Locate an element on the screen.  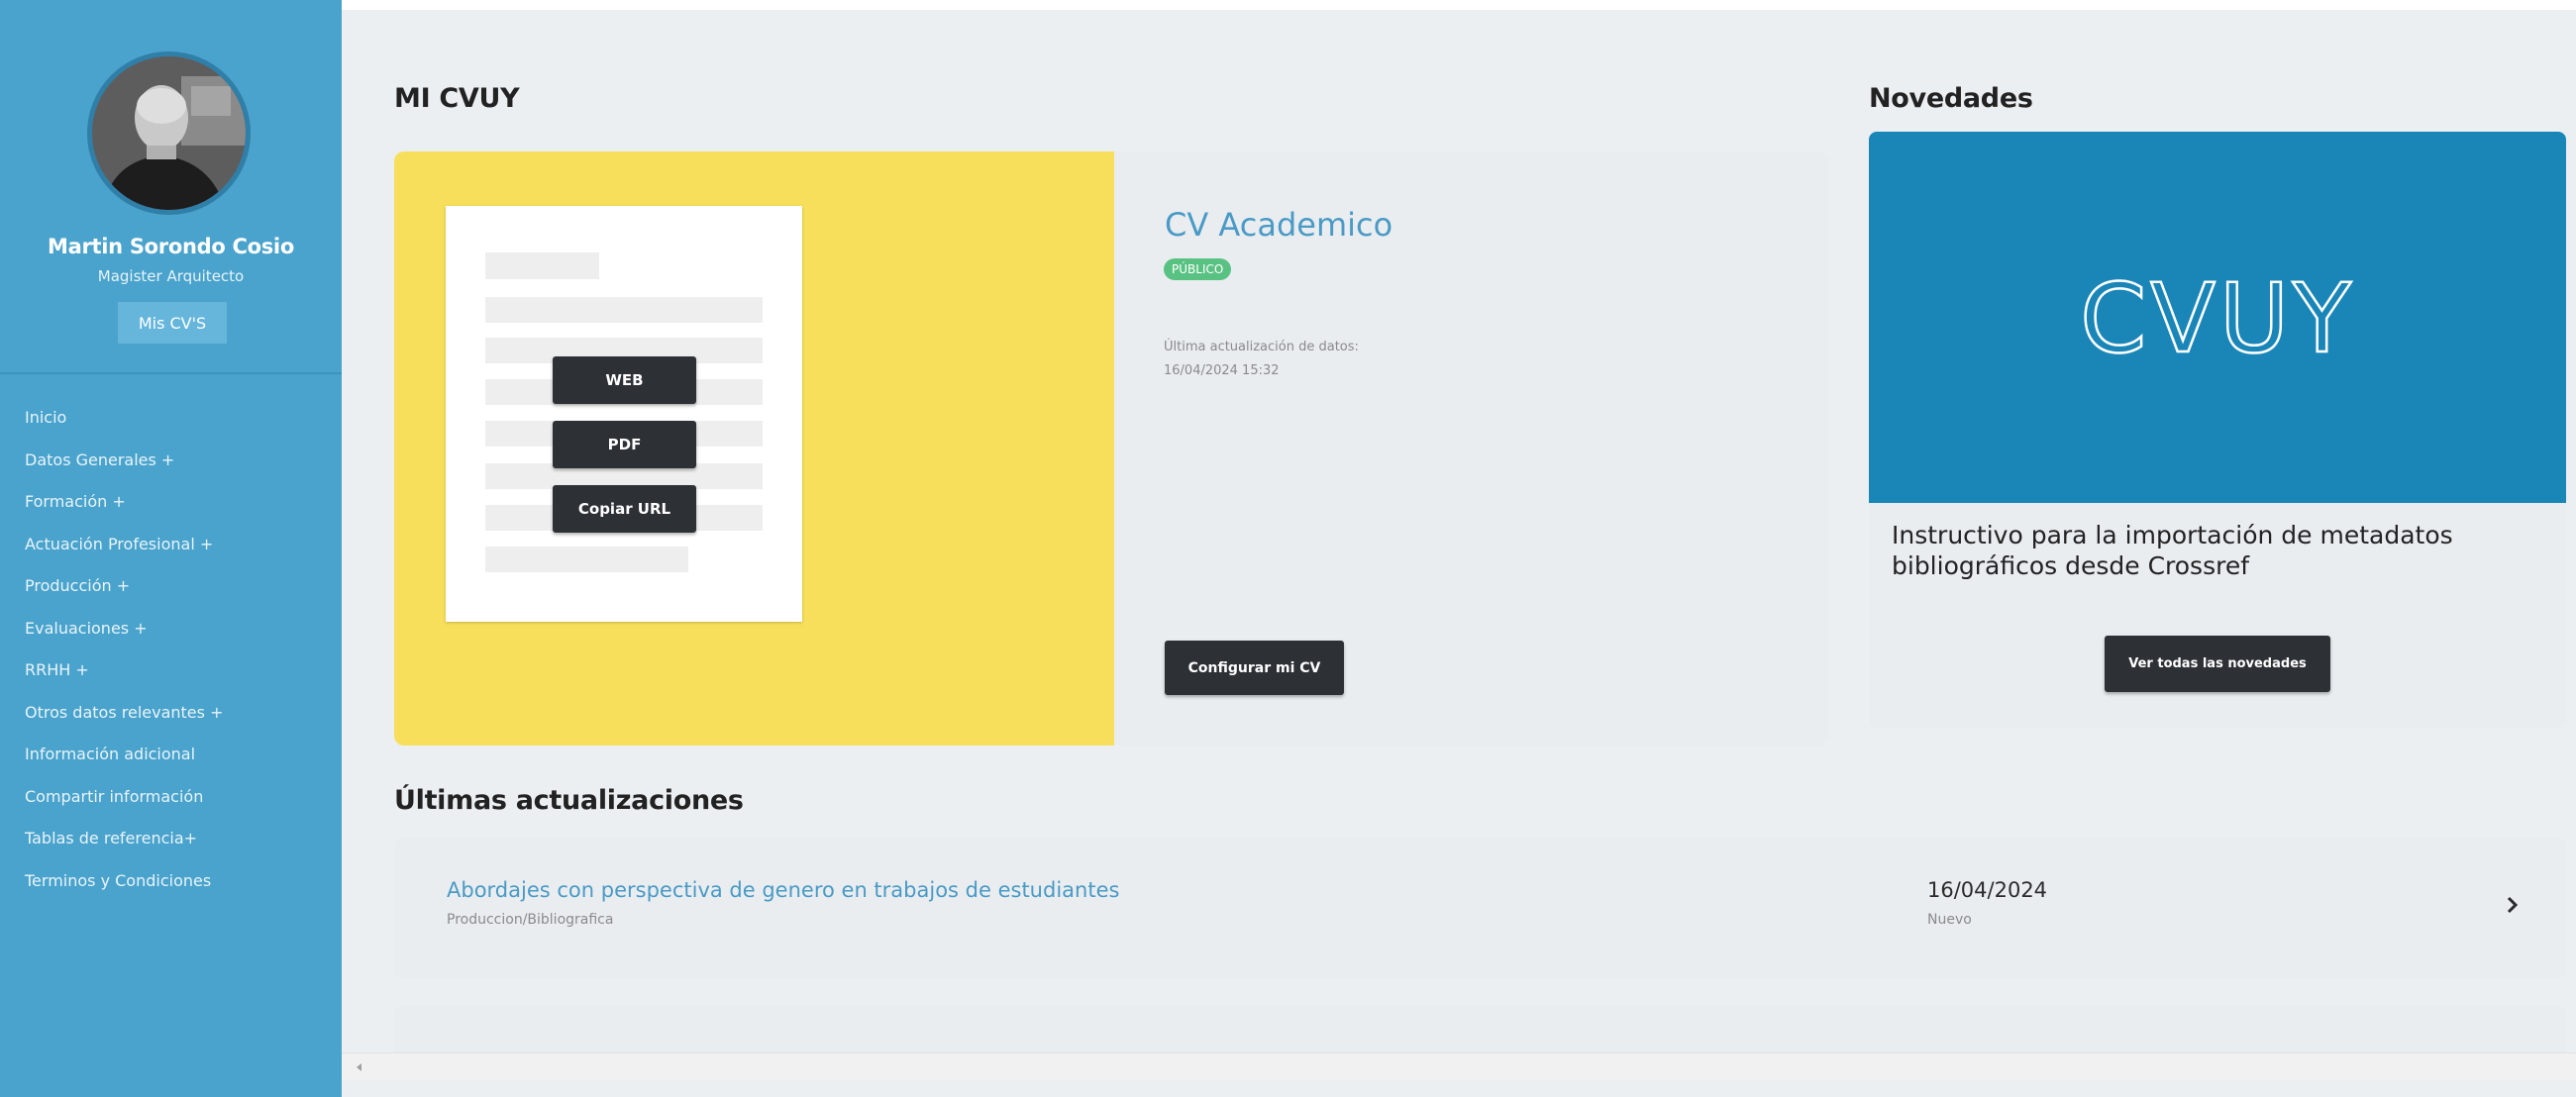
news-banner: CVUY is located at coordinates (2217, 317).